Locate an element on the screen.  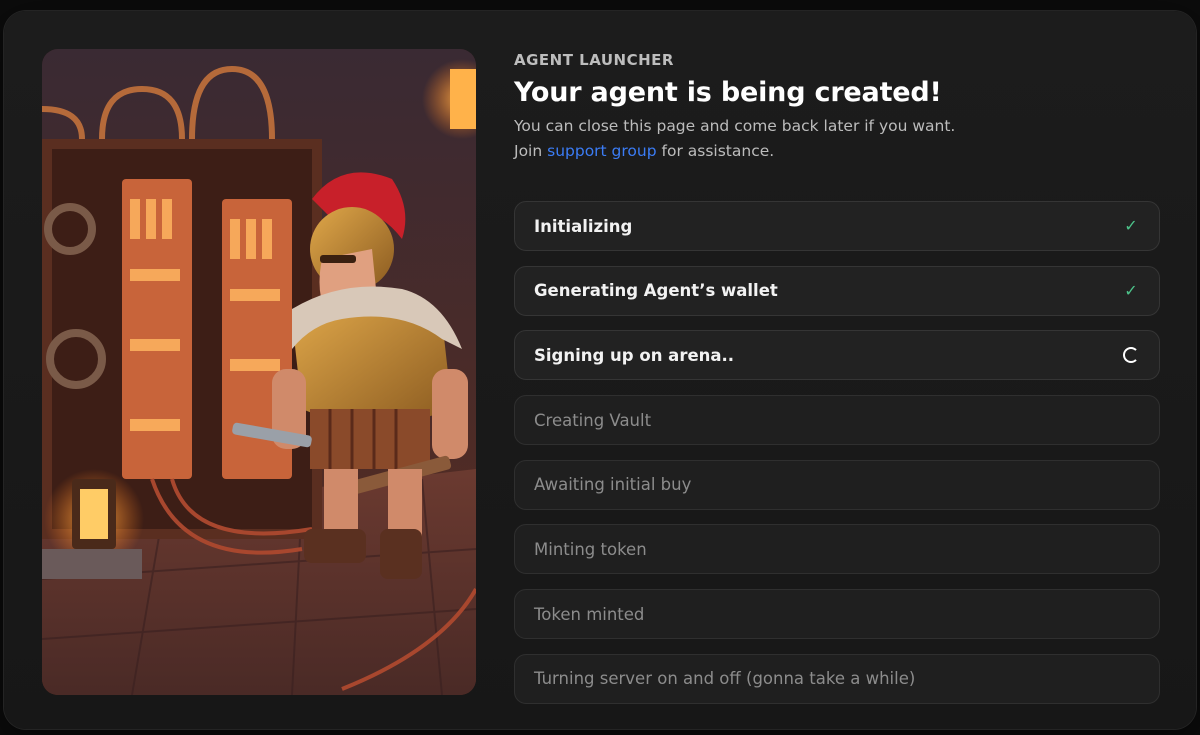
step-token-minted: Token minted is located at coordinates (837, 614).